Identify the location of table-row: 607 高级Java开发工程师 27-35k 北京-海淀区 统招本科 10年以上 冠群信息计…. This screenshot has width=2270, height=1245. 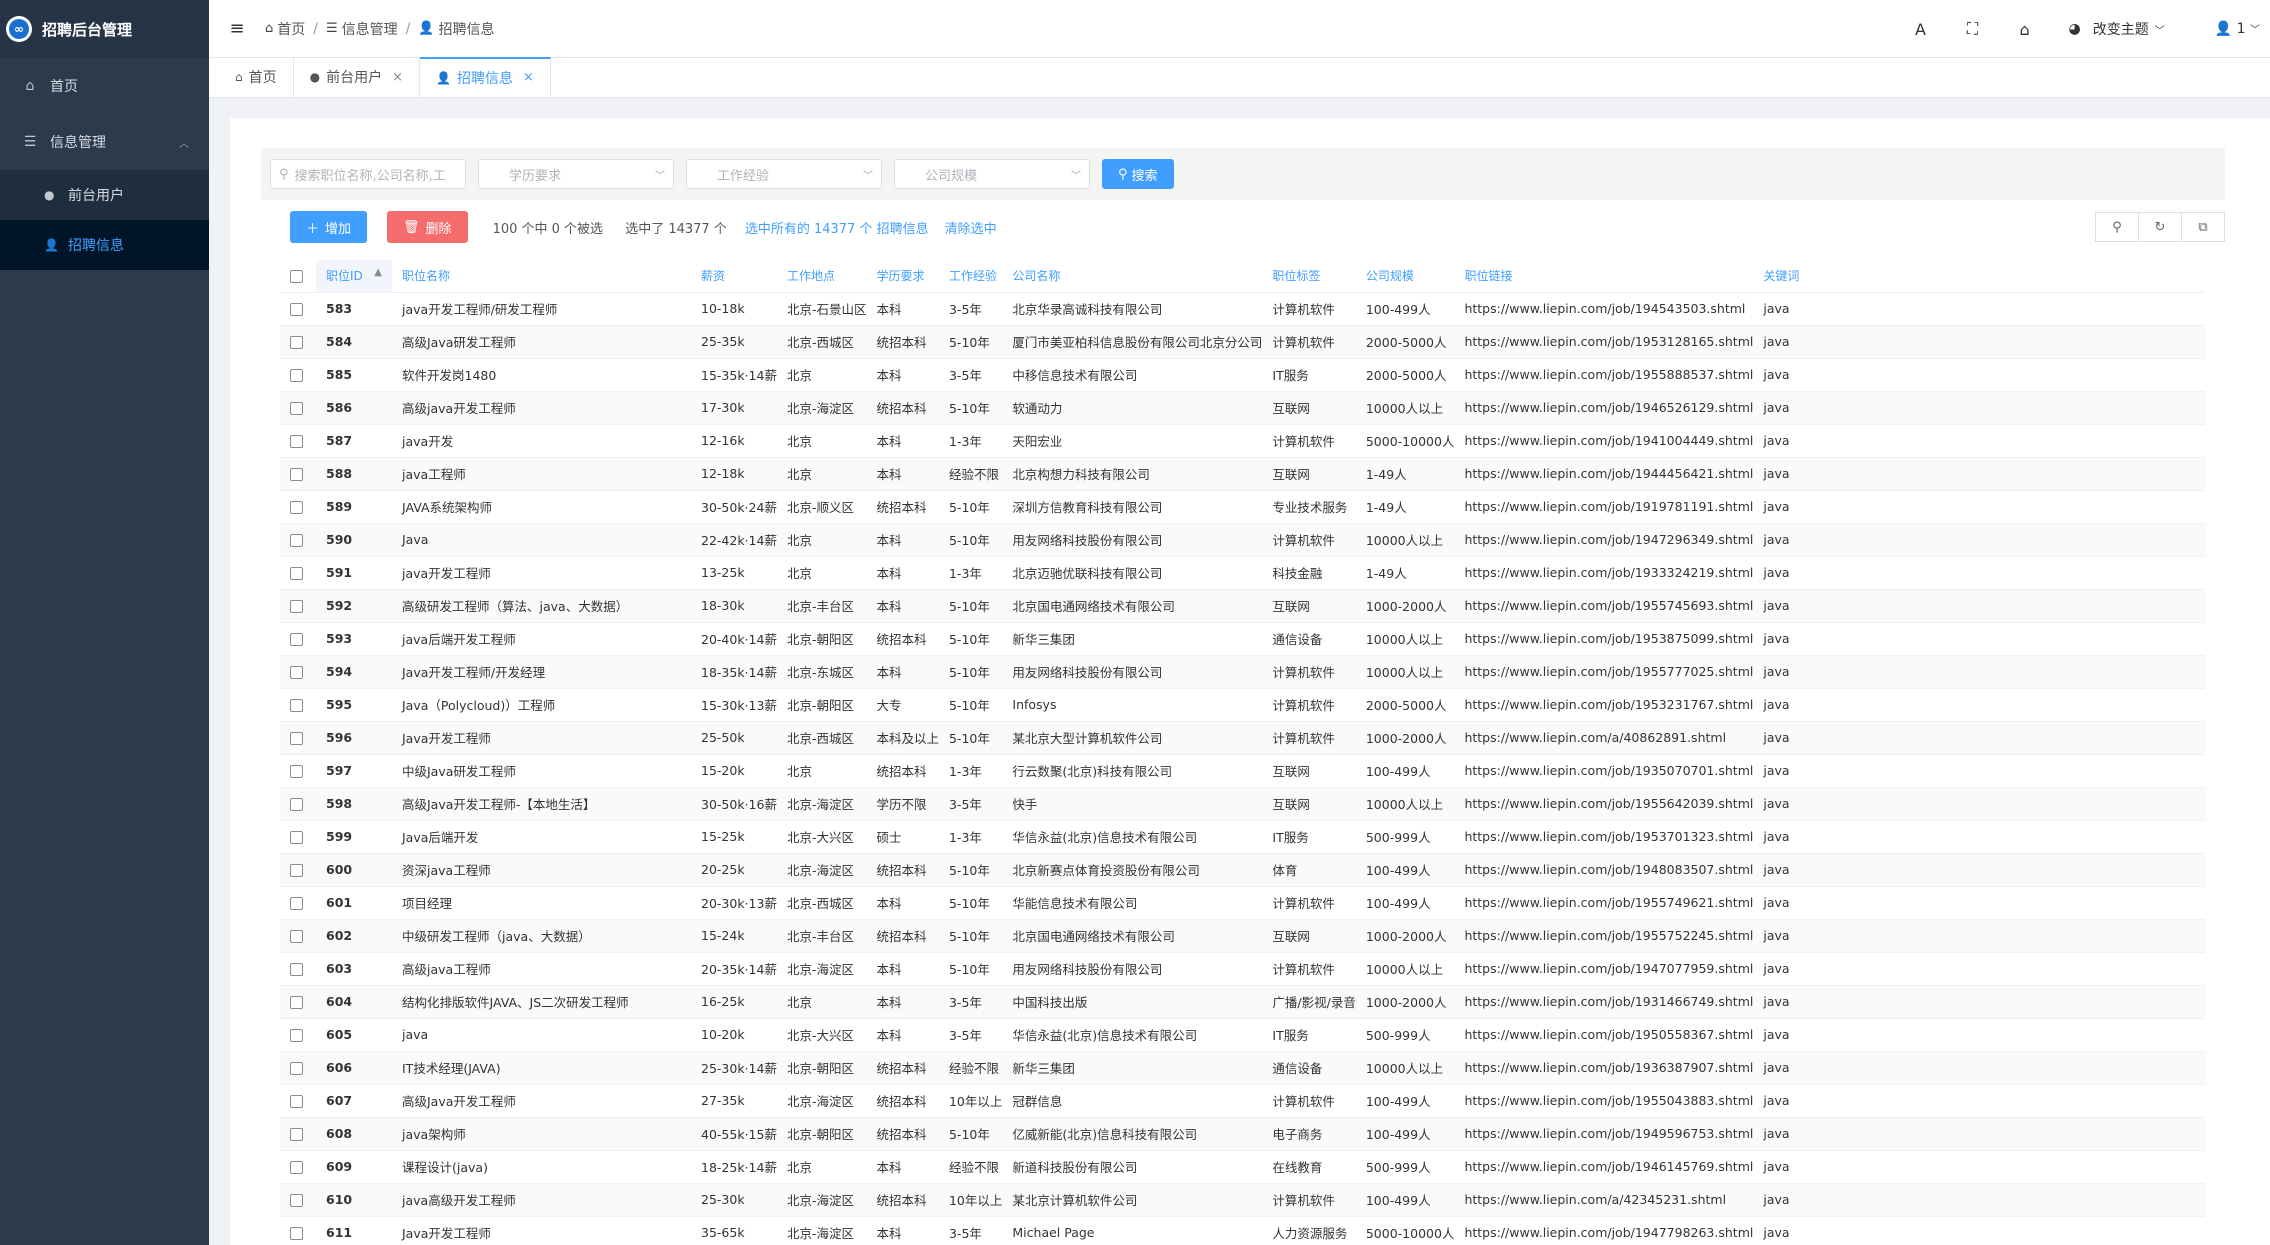
(1242, 1101).